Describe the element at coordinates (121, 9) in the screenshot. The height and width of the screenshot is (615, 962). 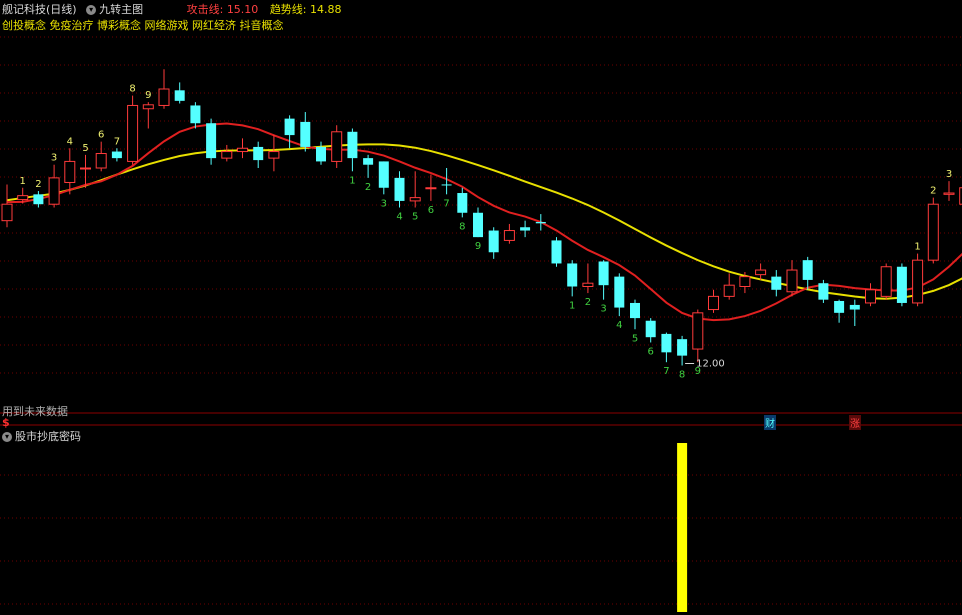
I see `indicator-name: 九转主图` at that location.